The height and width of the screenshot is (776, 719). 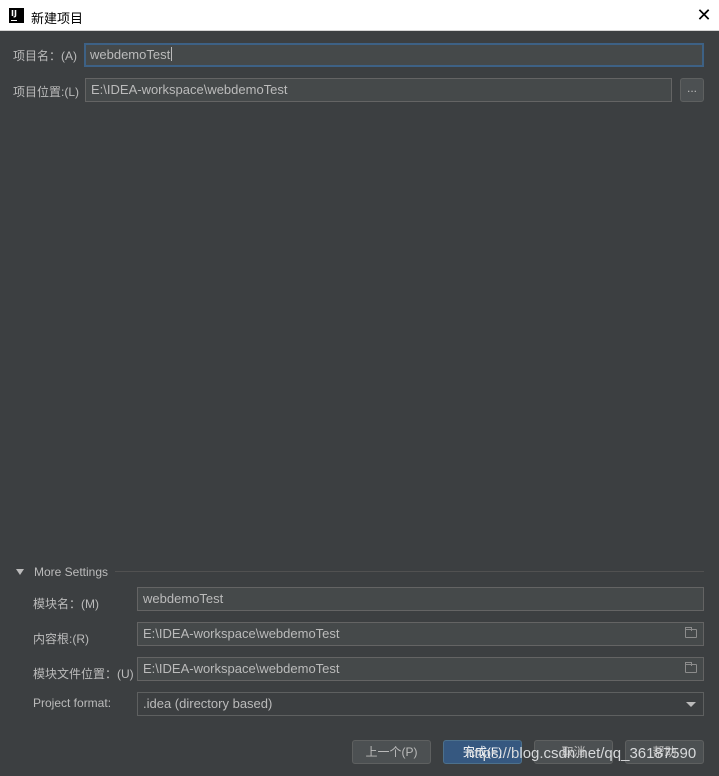 I want to click on previous-button: 上一个(P), so click(x=391, y=752).